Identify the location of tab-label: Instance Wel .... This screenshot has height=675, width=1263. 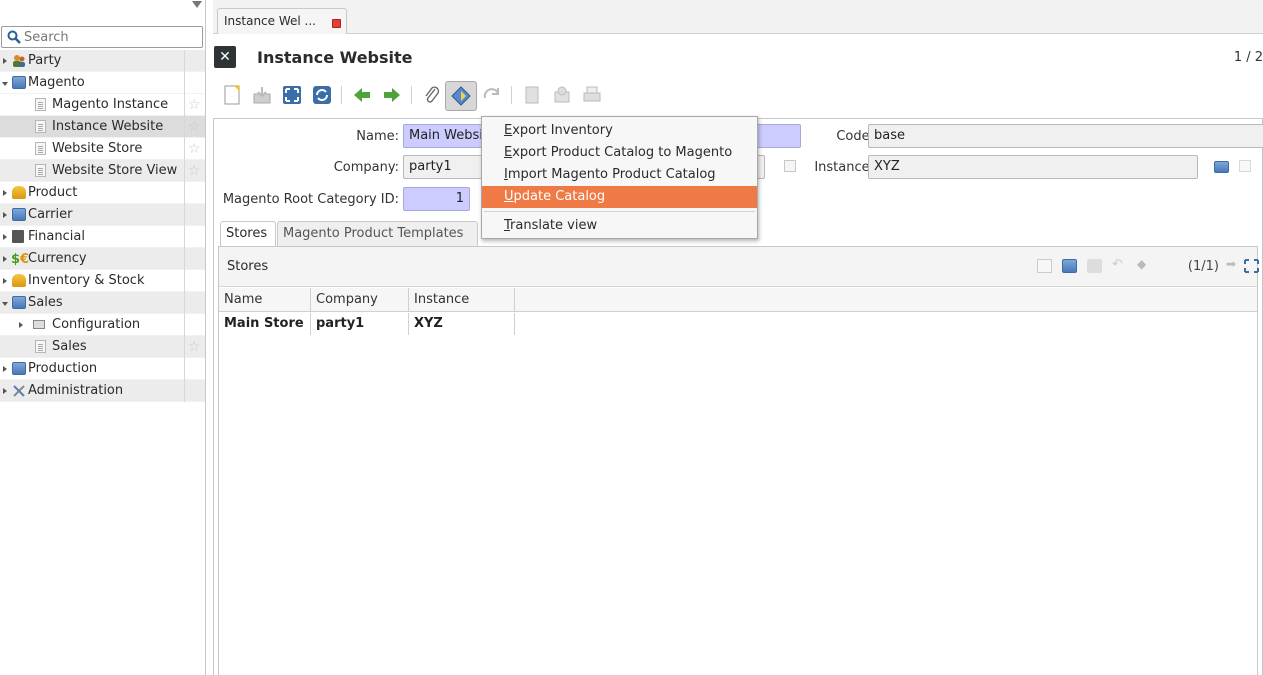
(270, 21).